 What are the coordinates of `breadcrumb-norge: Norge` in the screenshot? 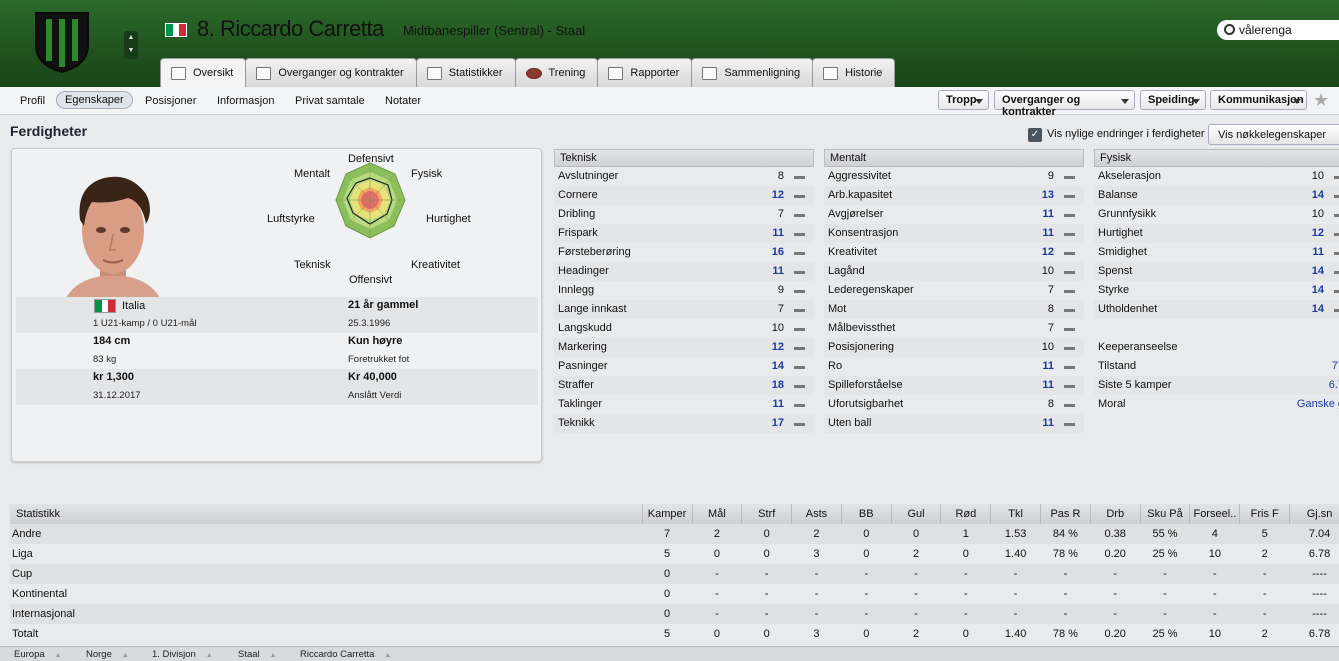 It's located at (107, 654).